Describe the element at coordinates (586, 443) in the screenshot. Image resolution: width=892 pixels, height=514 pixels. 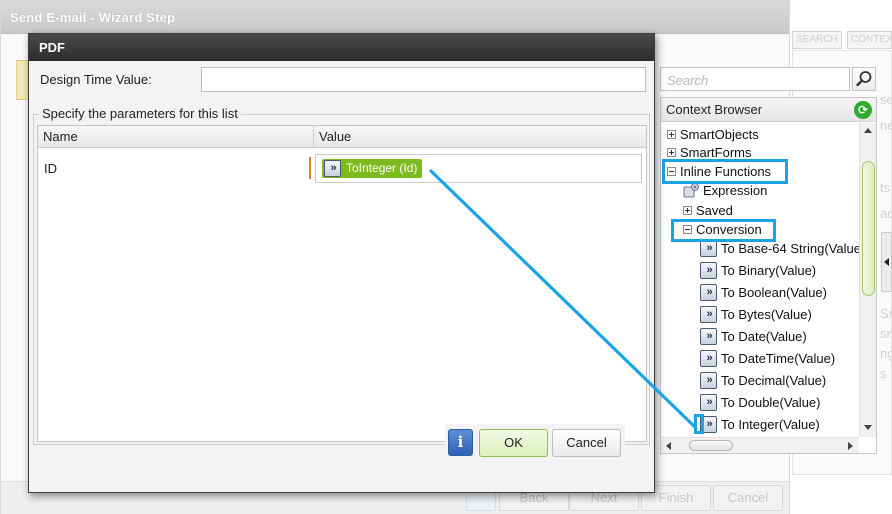
I see `cancel-button: Cancel` at that location.